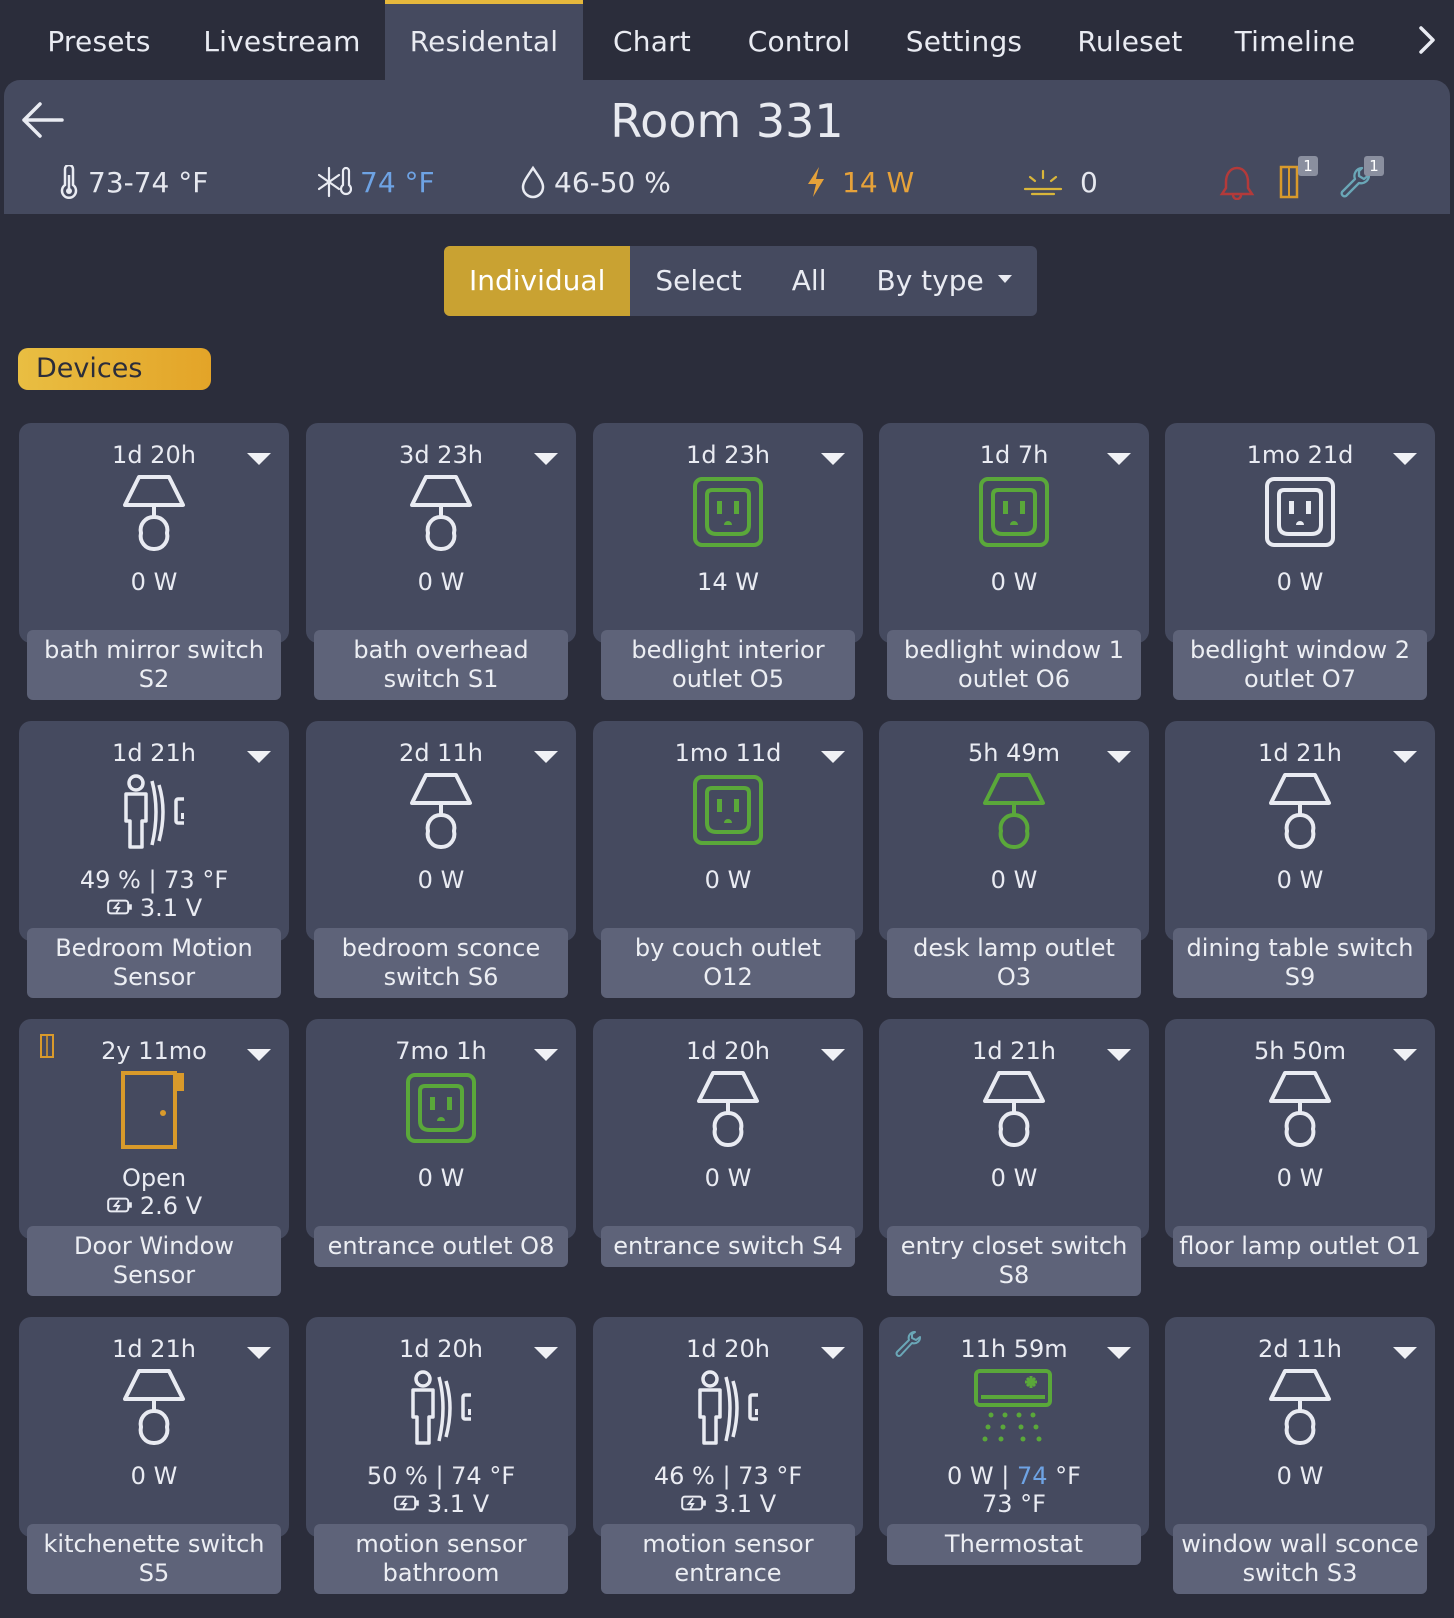 The width and height of the screenshot is (1454, 1618). What do you see at coordinates (908, 1344) in the screenshot?
I see `wrench-icon` at bounding box center [908, 1344].